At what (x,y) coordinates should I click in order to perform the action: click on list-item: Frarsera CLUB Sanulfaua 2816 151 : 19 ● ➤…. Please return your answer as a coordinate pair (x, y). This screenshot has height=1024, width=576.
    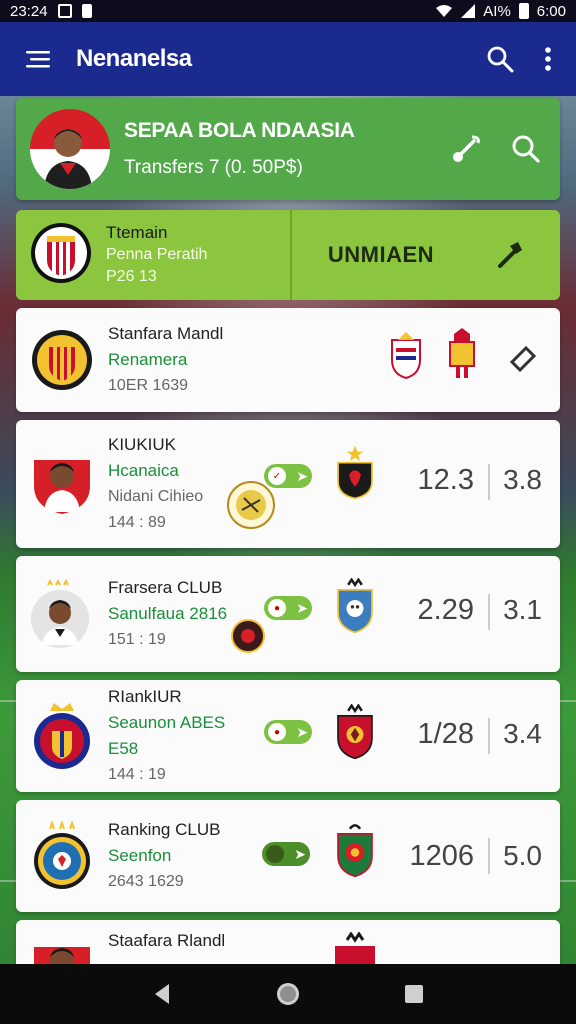
    Looking at the image, I should click on (288, 614).